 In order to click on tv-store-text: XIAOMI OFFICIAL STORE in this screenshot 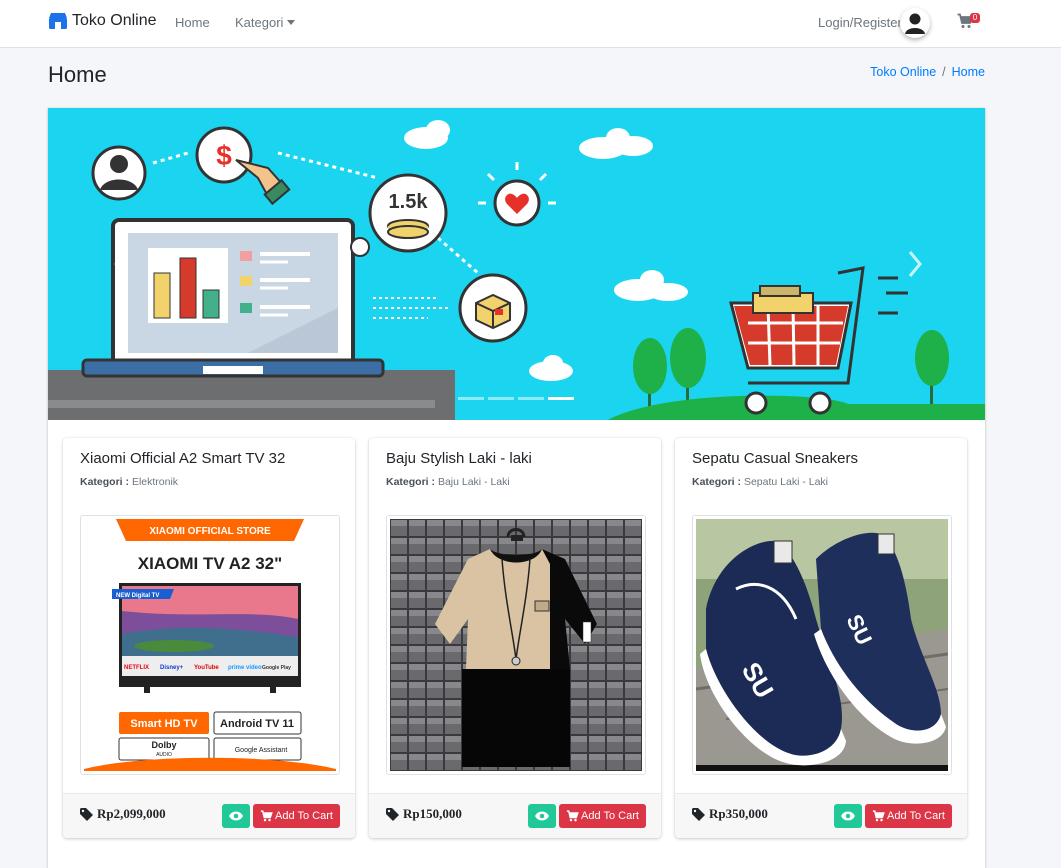, I will do `click(210, 531)`.